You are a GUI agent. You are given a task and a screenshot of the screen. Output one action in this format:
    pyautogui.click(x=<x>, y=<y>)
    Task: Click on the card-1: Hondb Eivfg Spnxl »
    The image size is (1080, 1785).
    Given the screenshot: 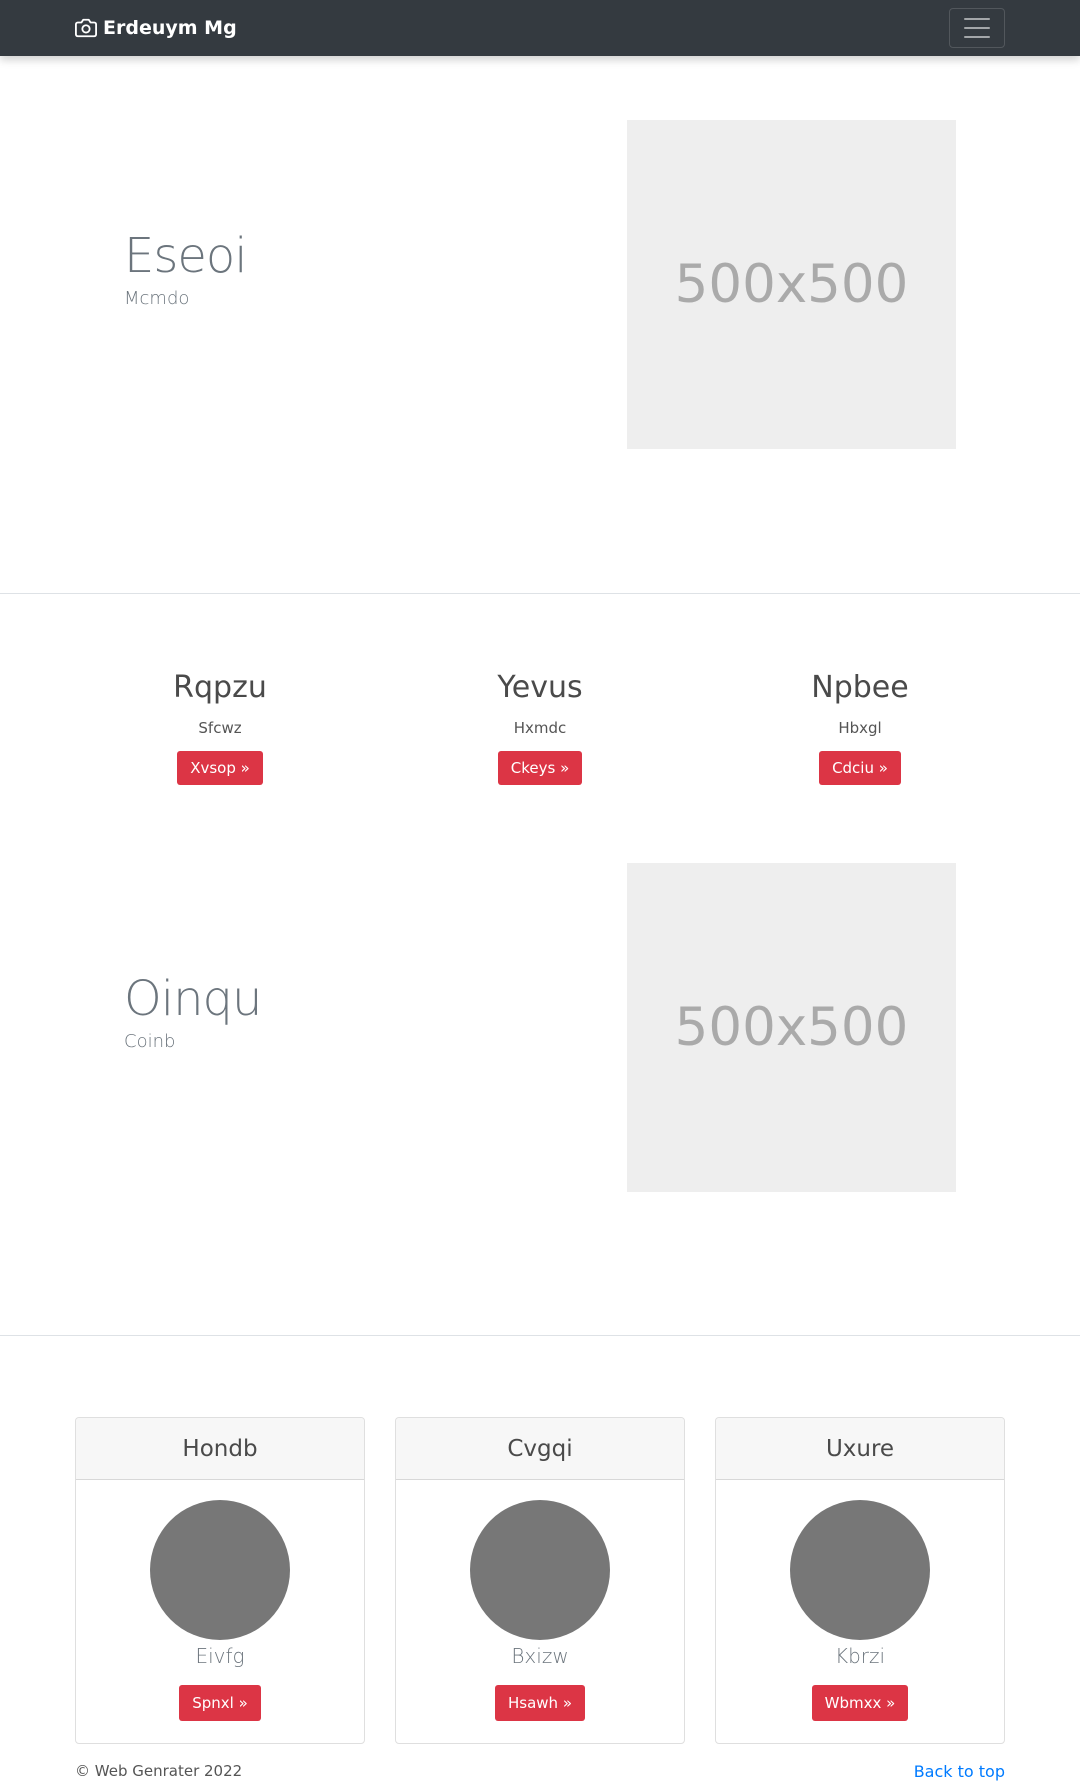 What is the action you would take?
    pyautogui.click(x=220, y=1580)
    